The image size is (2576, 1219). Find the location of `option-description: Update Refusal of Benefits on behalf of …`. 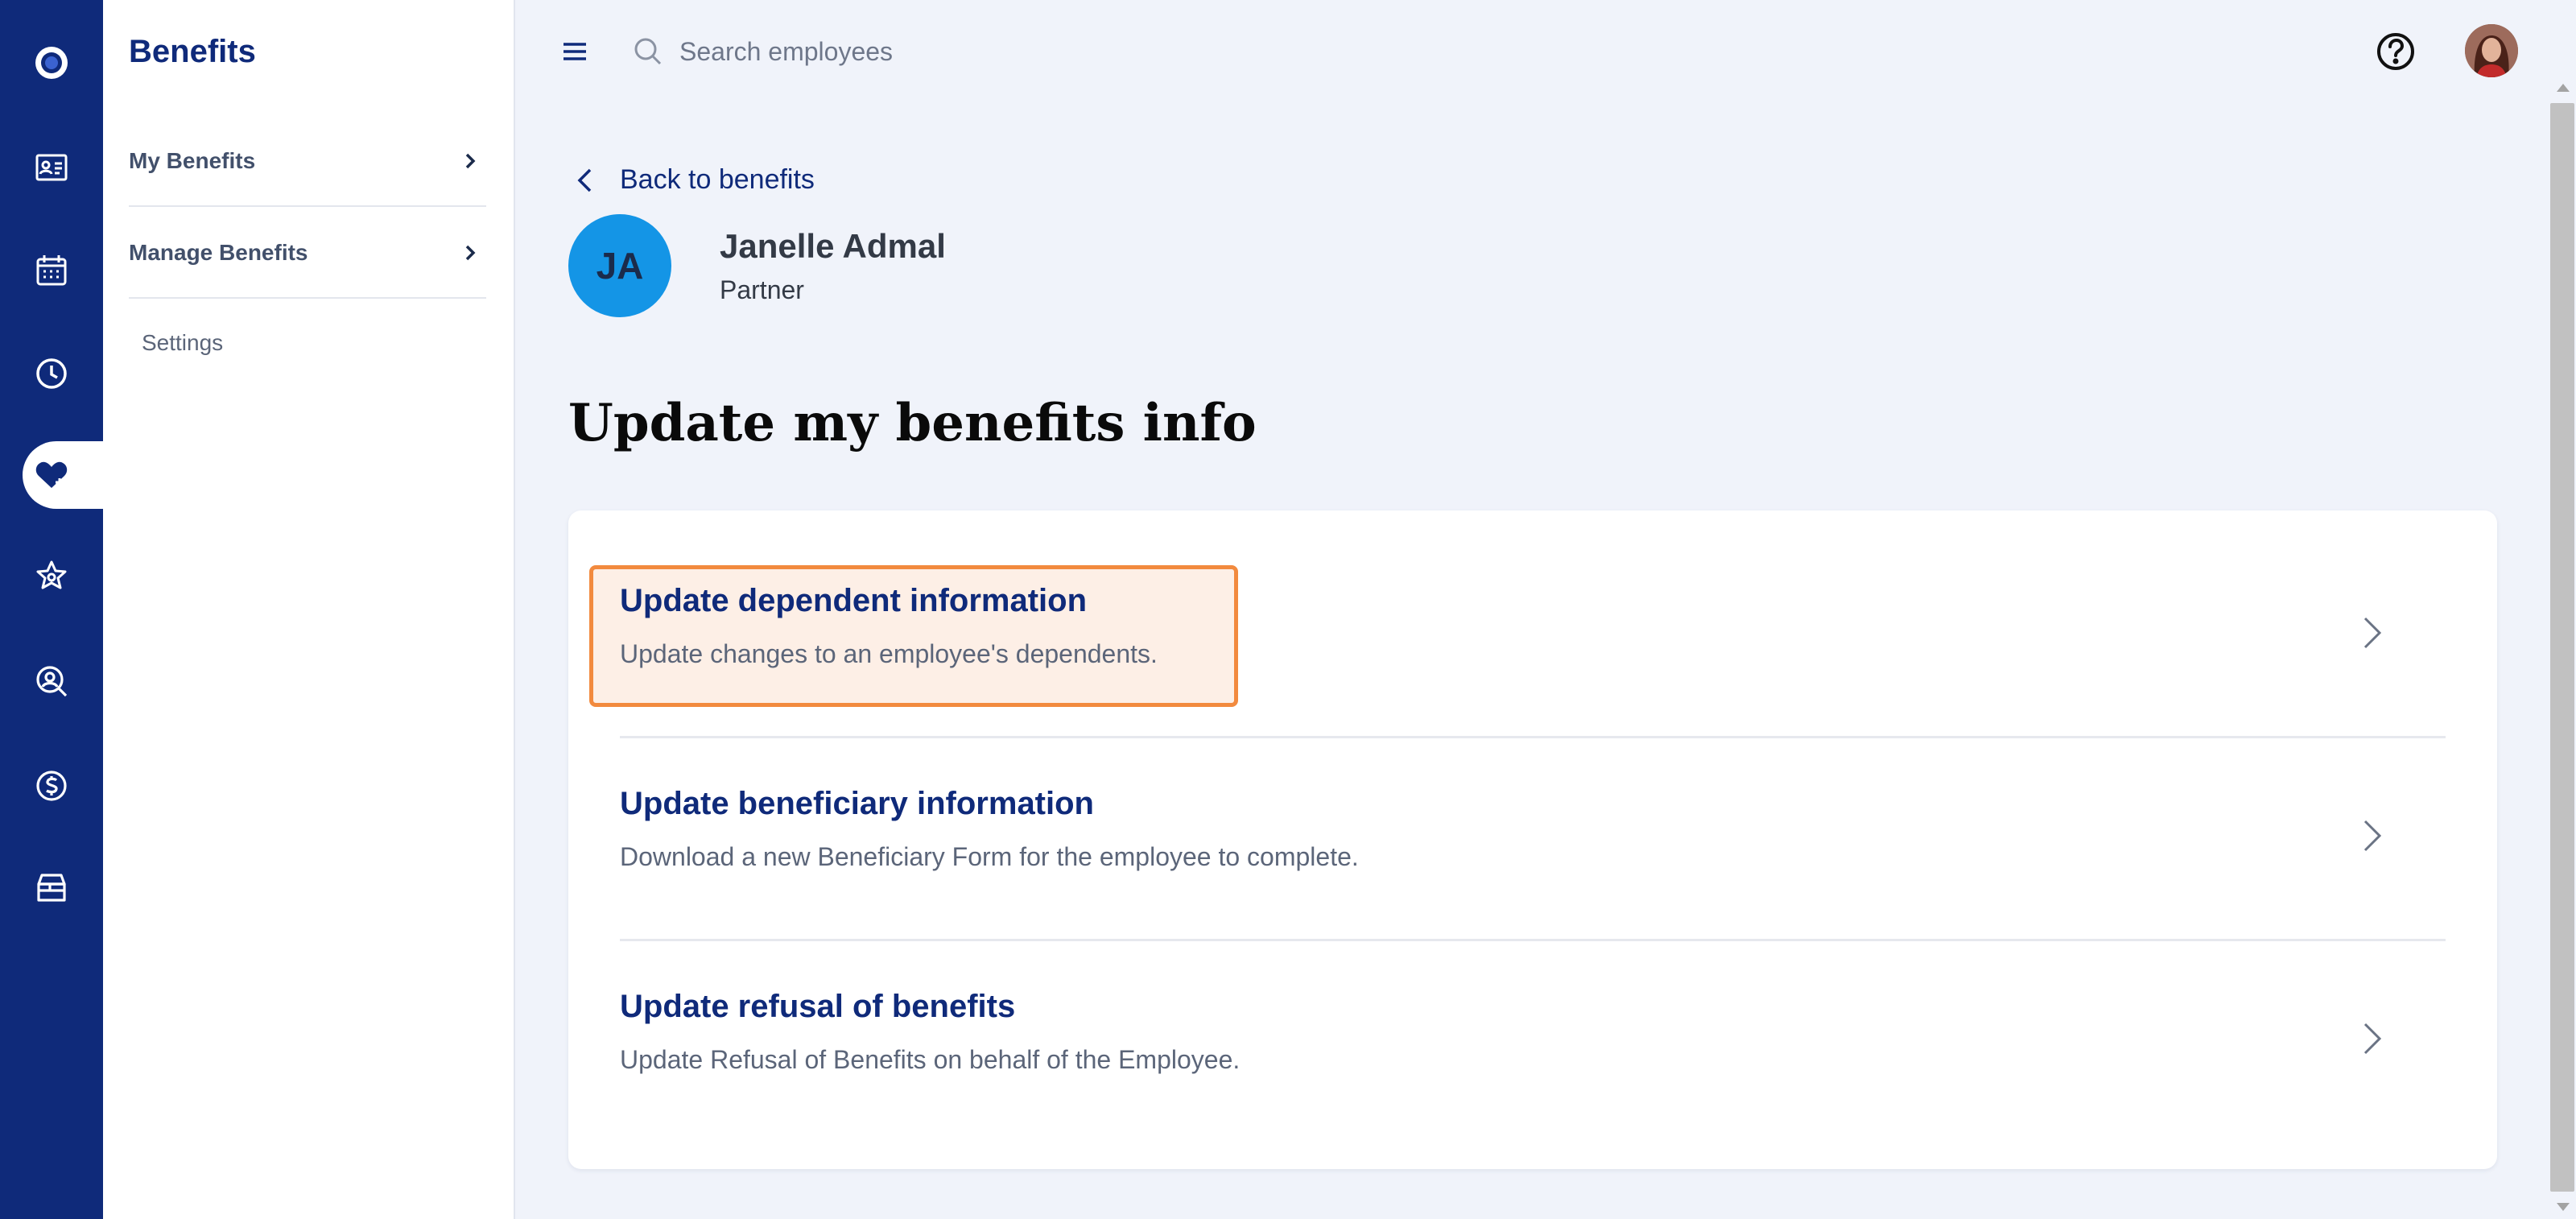

option-description: Update Refusal of Benefits on behalf of … is located at coordinates (930, 1059).